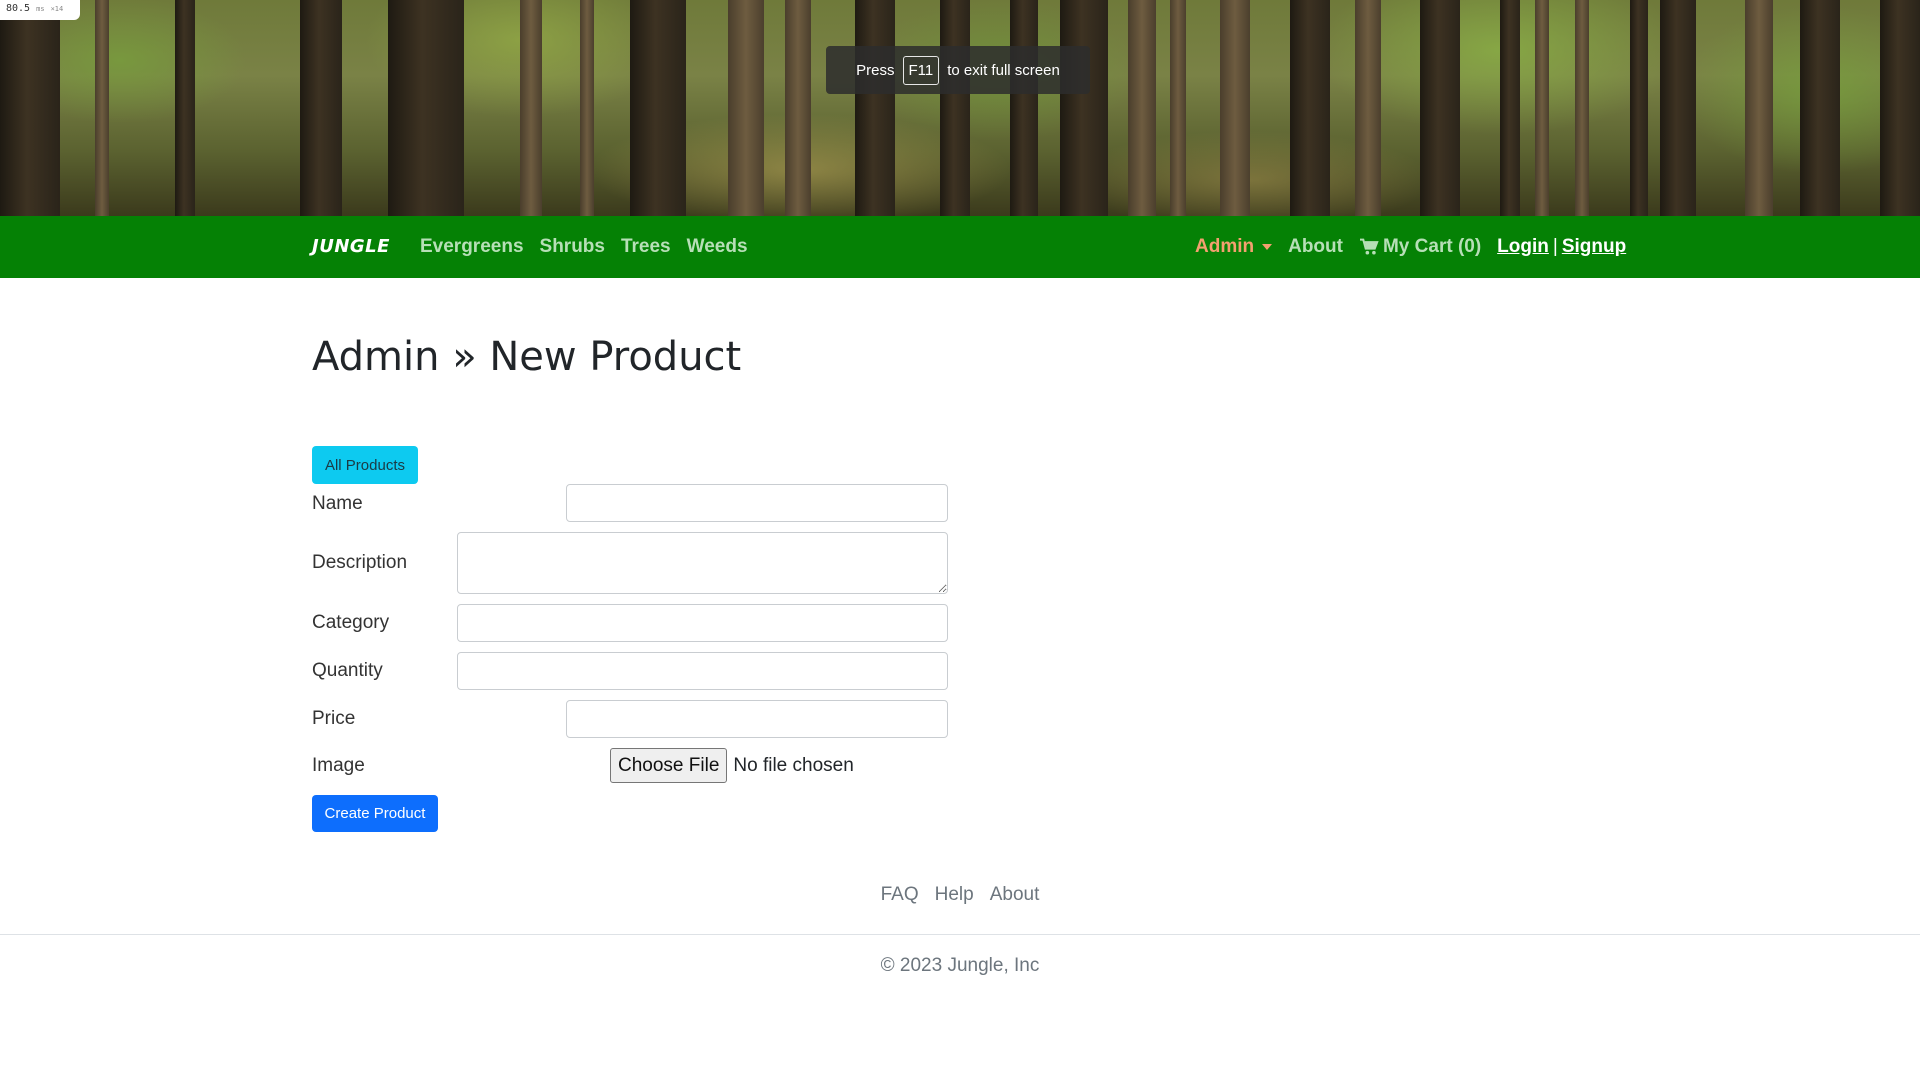  Describe the element at coordinates (57, 9) in the screenshot. I see `timing-count: ×14` at that location.